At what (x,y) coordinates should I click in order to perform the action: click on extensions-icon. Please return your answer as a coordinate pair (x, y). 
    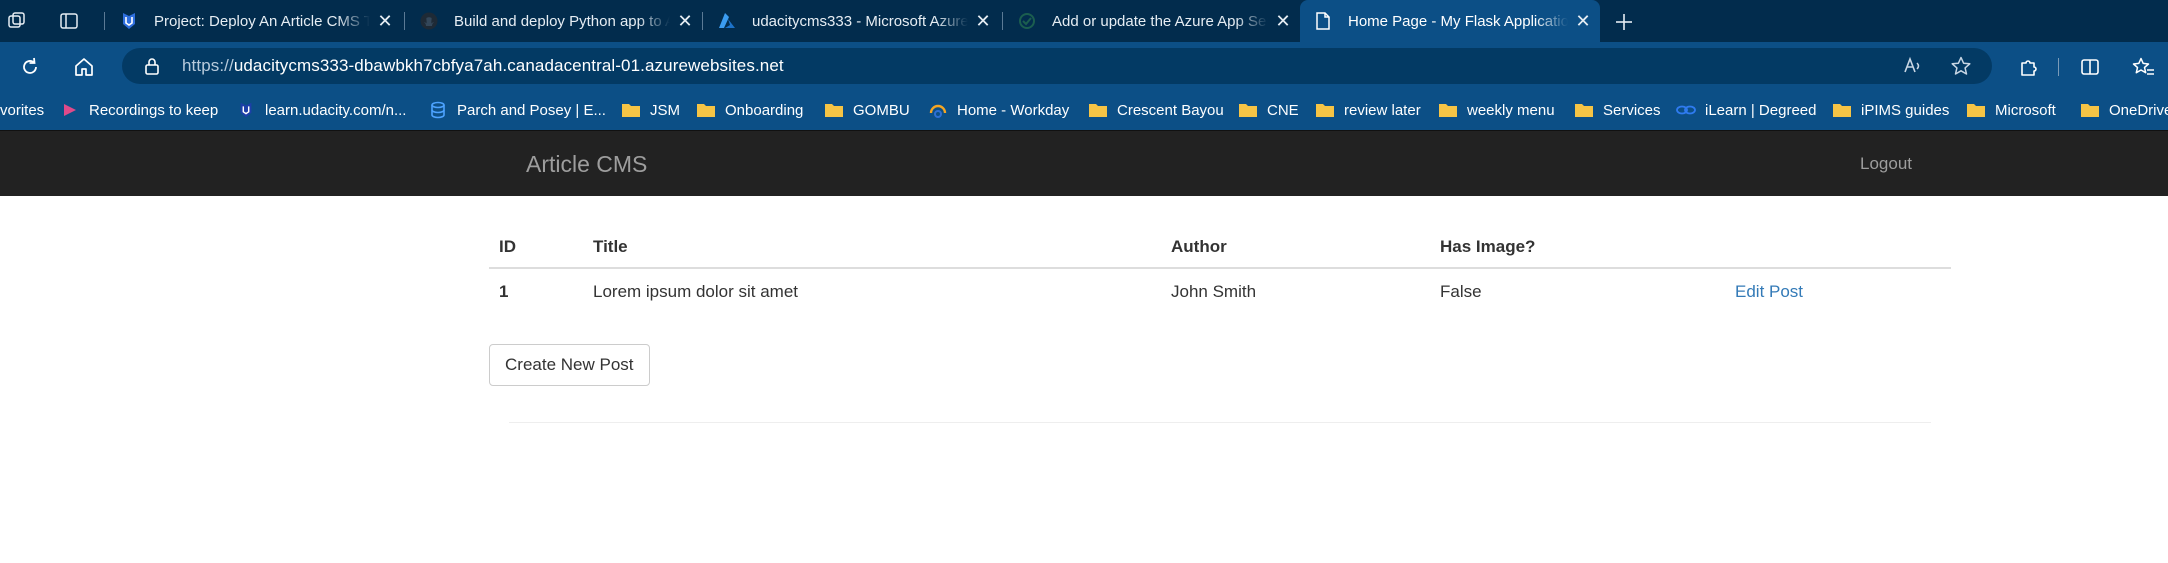
    Looking at the image, I should click on (2028, 67).